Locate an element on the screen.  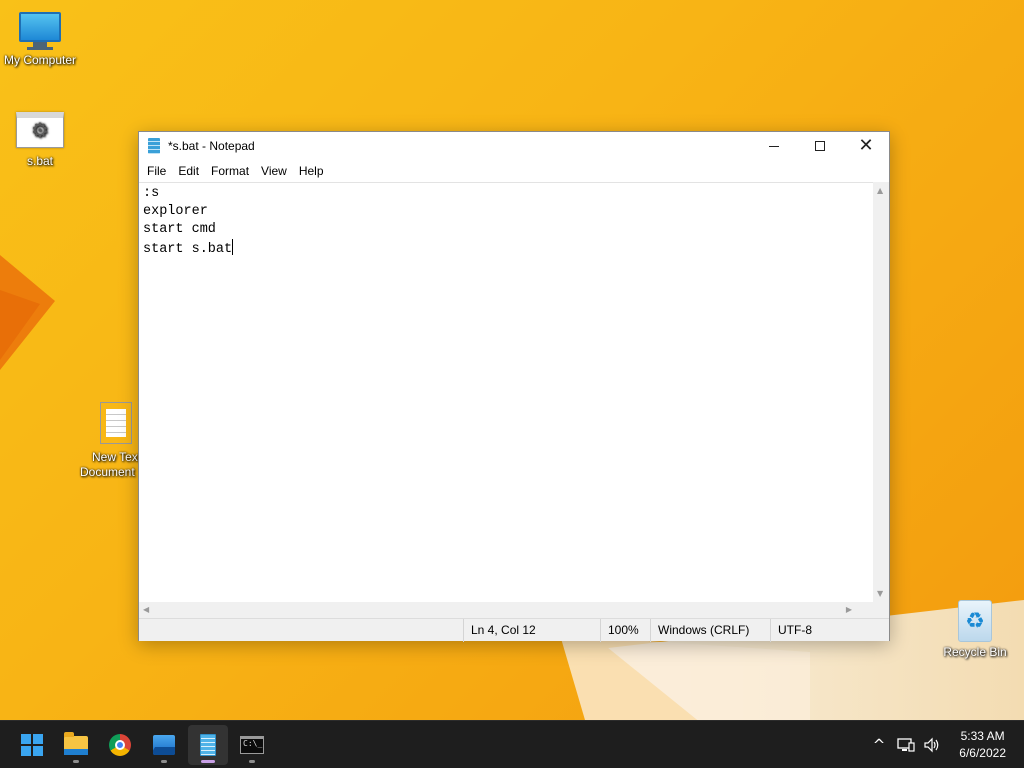
editor-line: explorer is located at coordinates (175, 211).